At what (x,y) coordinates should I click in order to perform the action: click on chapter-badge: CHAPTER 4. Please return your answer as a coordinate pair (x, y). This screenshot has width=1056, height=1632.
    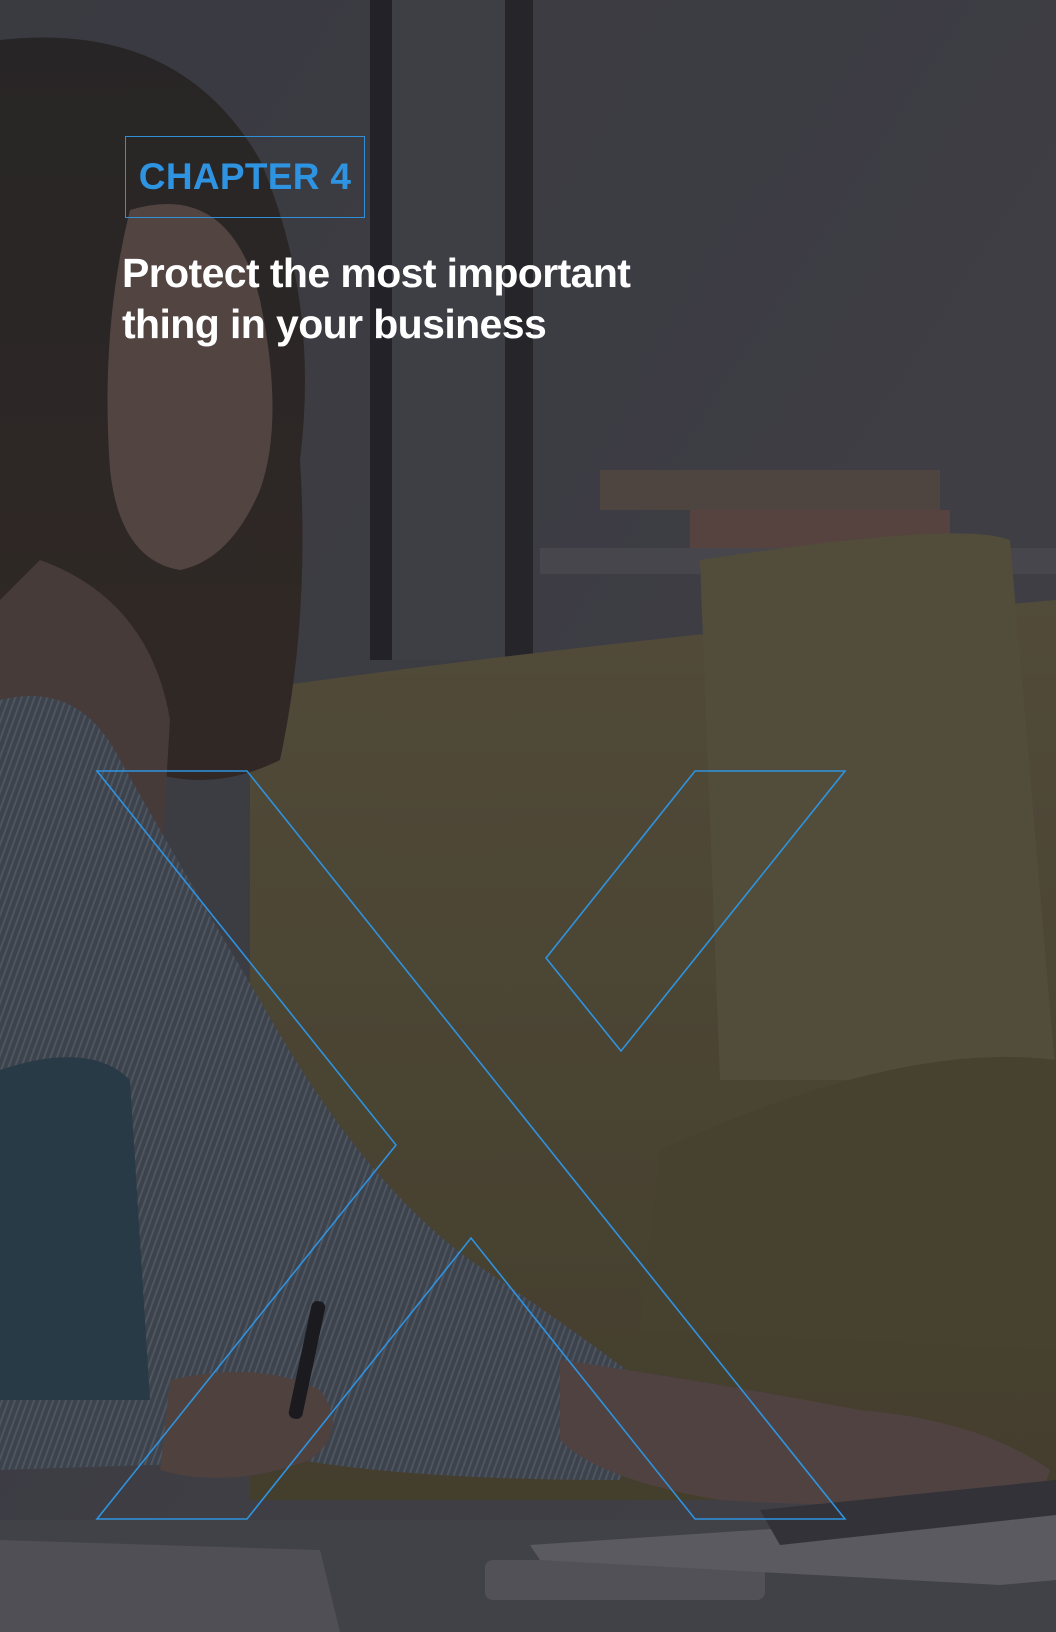
    Looking at the image, I should click on (245, 177).